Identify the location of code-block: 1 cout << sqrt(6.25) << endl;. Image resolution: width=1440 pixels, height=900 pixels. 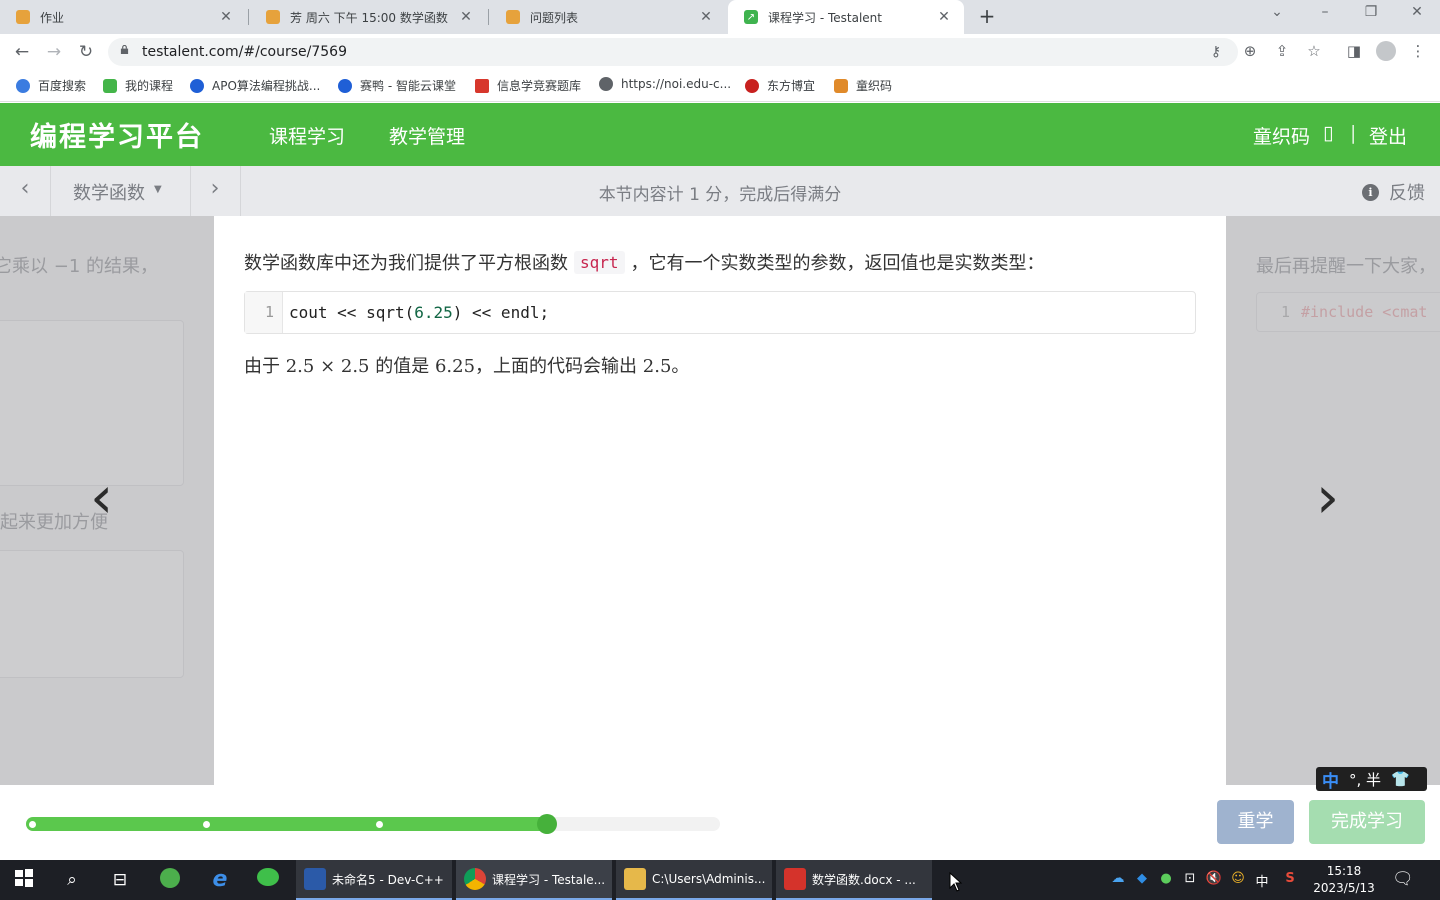
(720, 312).